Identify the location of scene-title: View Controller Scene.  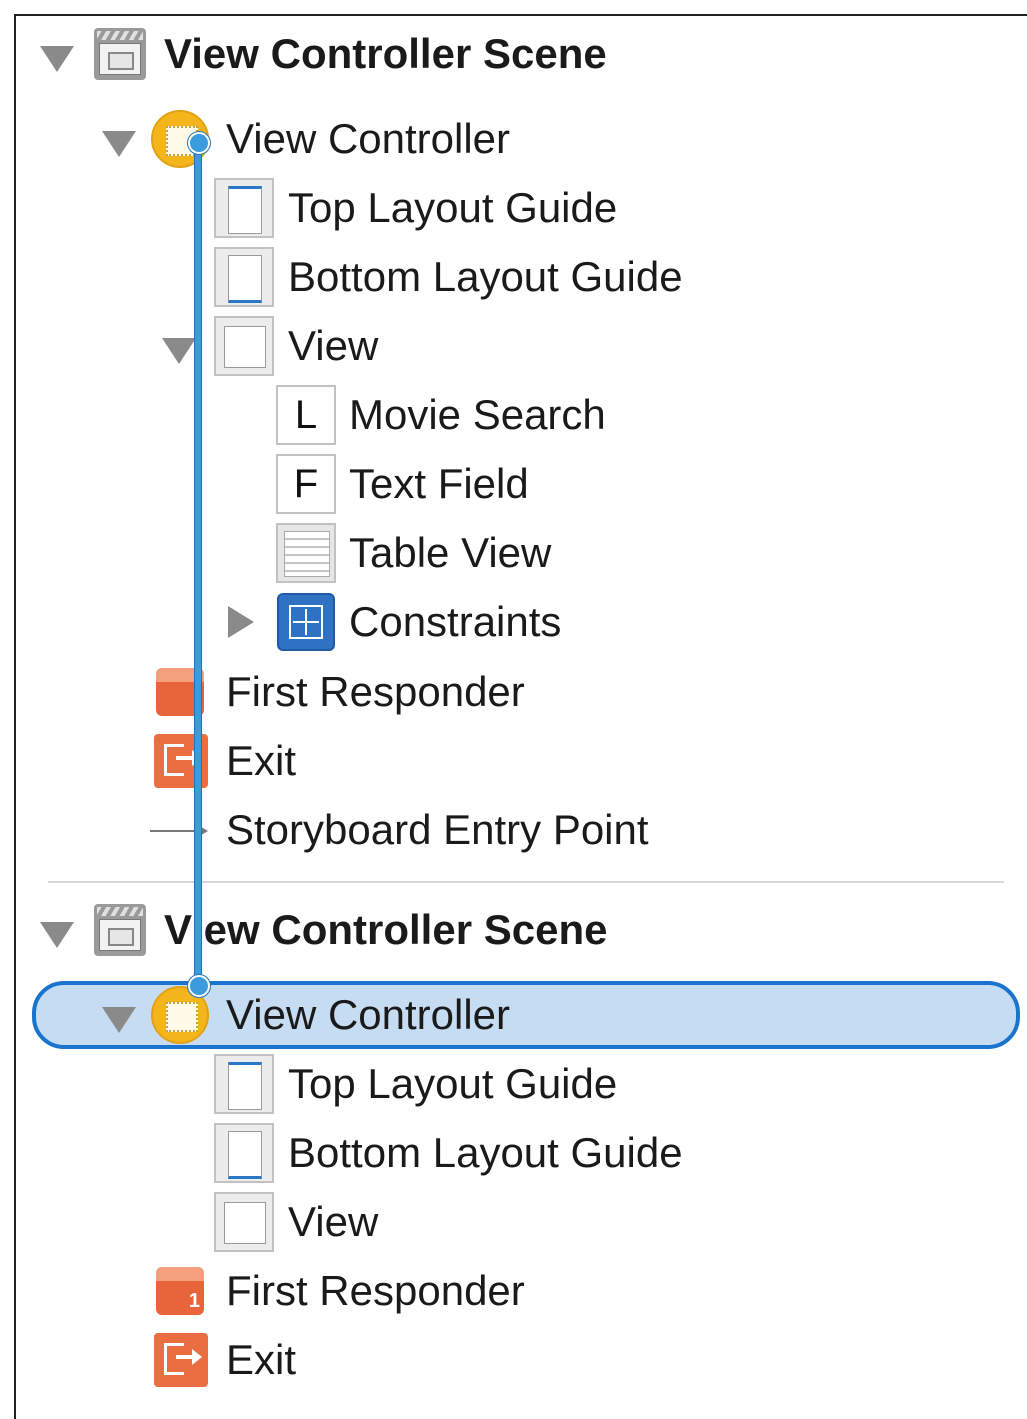
(385, 53).